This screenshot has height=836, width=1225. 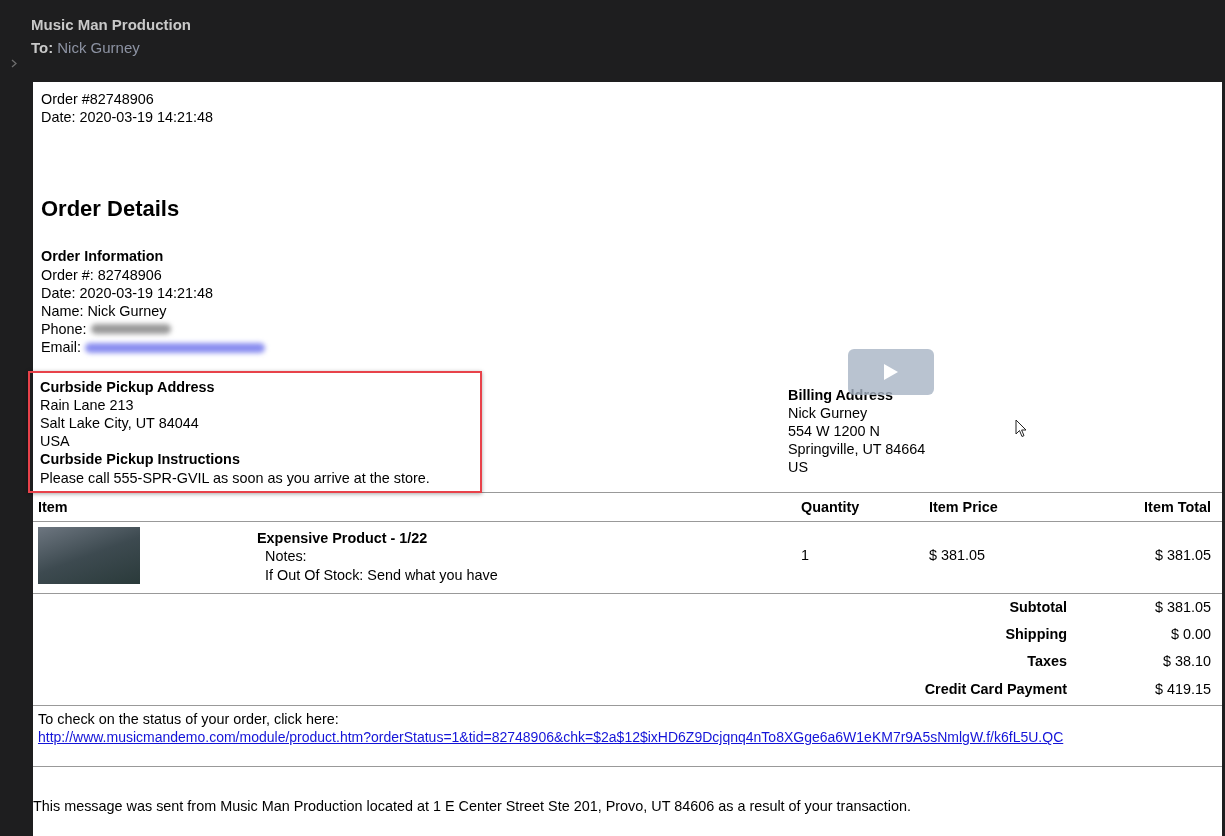 I want to click on column-header: Item, so click(x=53, y=507).